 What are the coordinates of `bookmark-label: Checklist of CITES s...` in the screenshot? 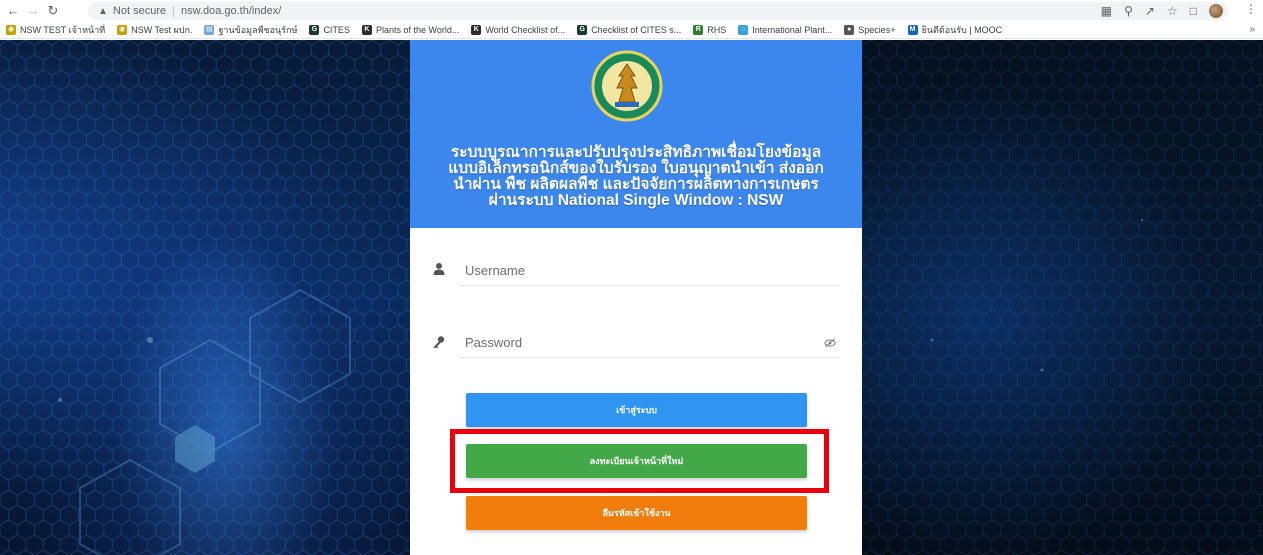 It's located at (636, 29).